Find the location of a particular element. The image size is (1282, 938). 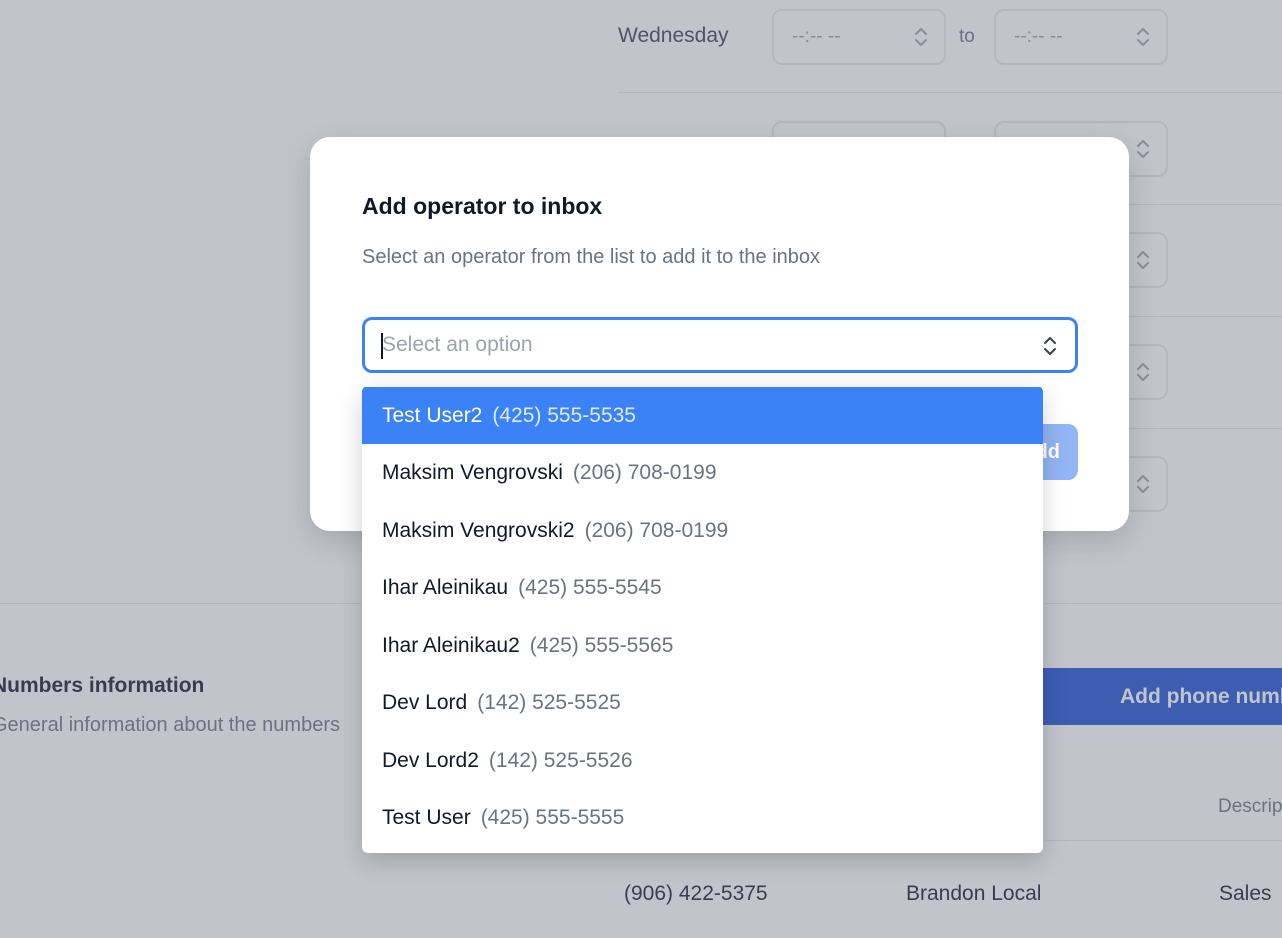

option-phone: (425) 555-5565 is located at coordinates (601, 645).